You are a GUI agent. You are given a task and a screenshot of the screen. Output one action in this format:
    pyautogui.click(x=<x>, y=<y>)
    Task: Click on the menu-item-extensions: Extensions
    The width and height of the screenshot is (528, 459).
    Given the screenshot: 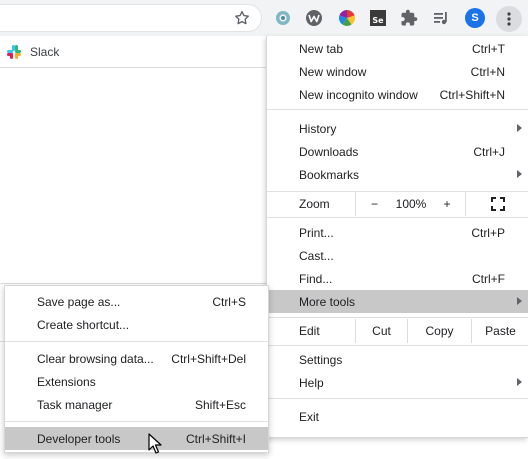 What is the action you would take?
    pyautogui.click(x=136, y=381)
    